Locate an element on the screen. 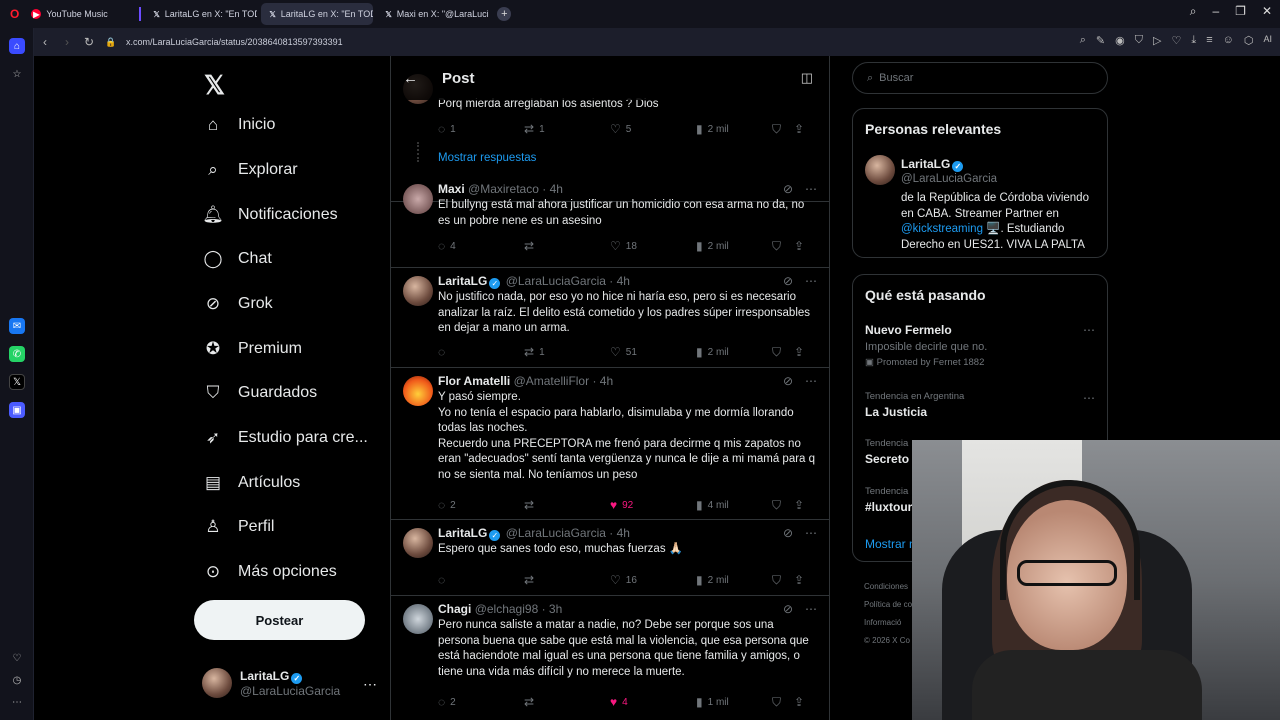 The width and height of the screenshot is (1280, 720). reply-action: ◌ is located at coordinates (481, 580).